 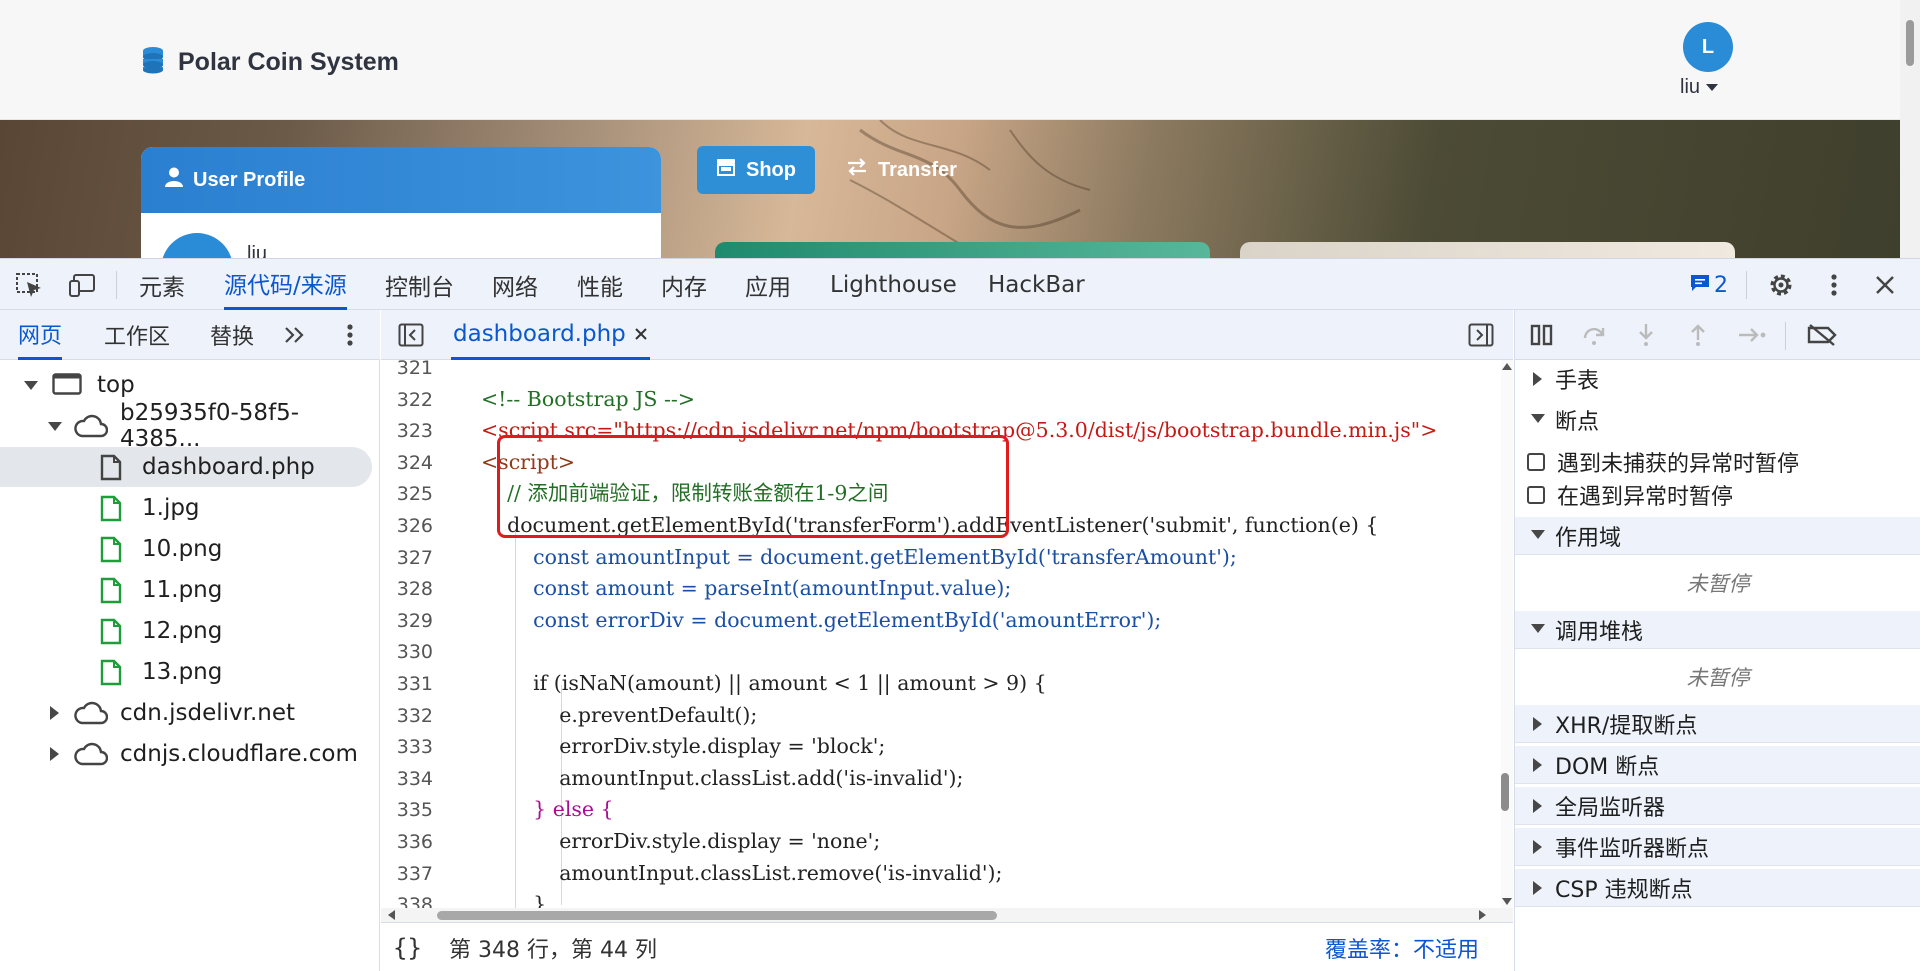 What do you see at coordinates (600, 284) in the screenshot?
I see `tab-performance: 性能` at bounding box center [600, 284].